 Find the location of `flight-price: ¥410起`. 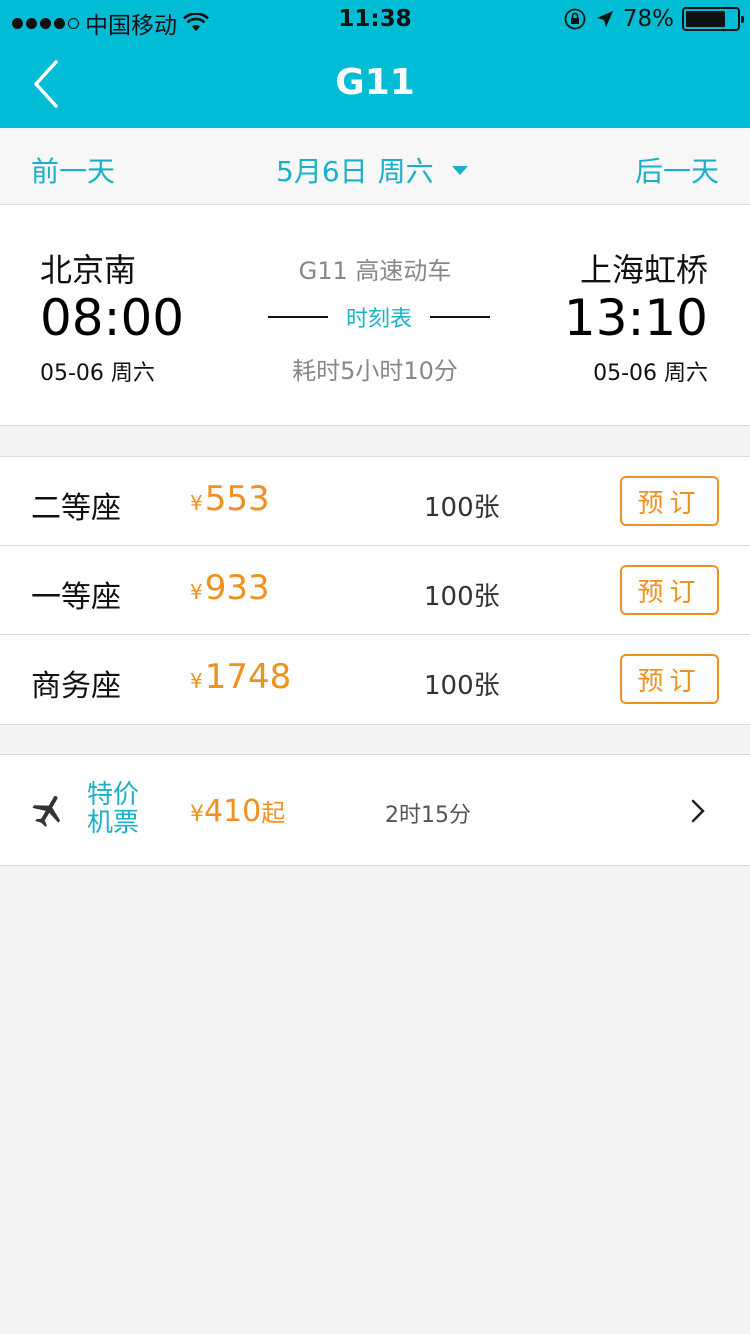

flight-price: ¥410起 is located at coordinates (237, 811).